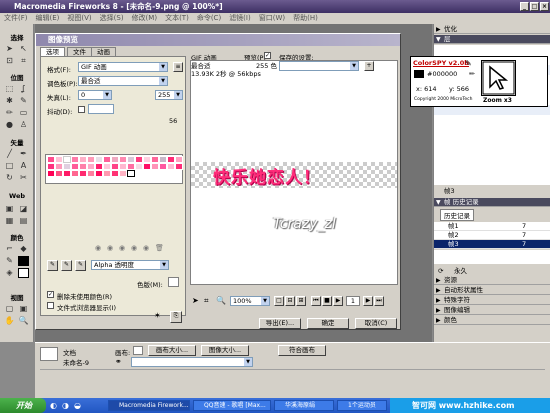 The height and width of the screenshot is (413, 550). What do you see at coordinates (9, 261) in the screenshot?
I see `stroke-color-icon: ✎` at bounding box center [9, 261].